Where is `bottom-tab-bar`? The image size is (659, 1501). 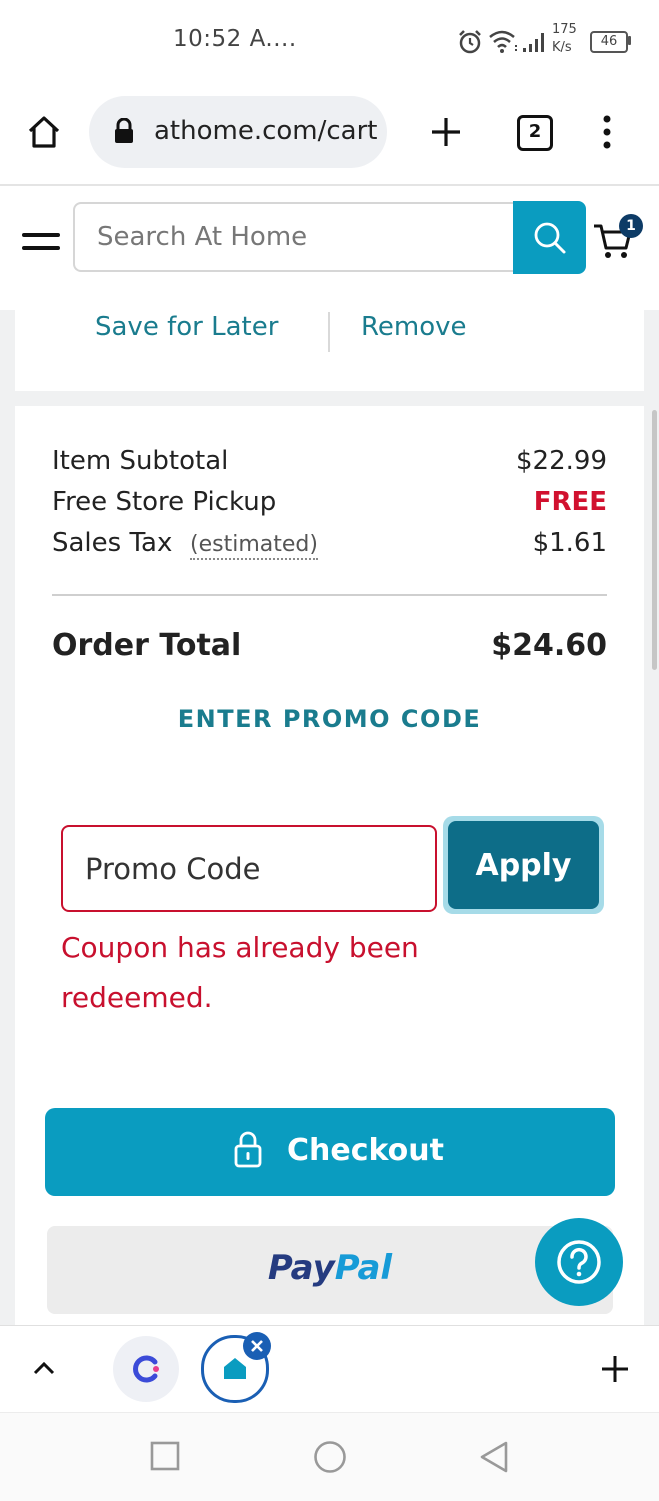 bottom-tab-bar is located at coordinates (329, 1369).